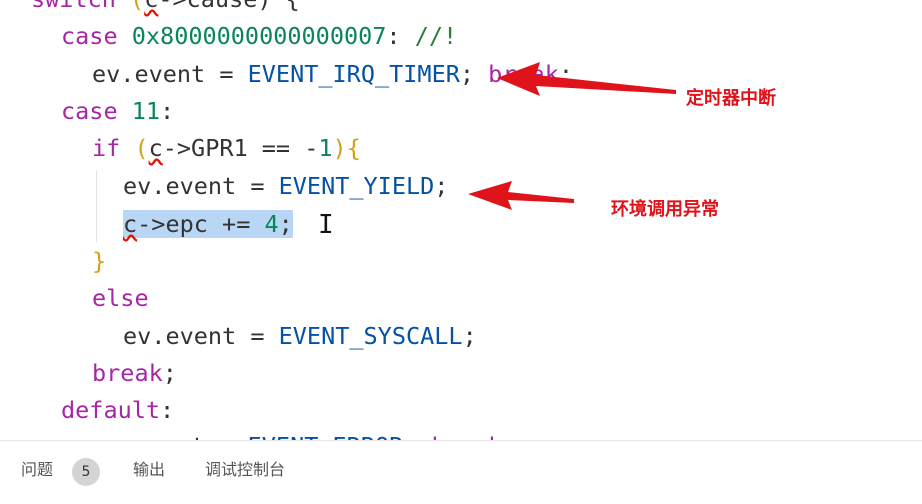 This screenshot has height=504, width=922. What do you see at coordinates (521, 195) in the screenshot?
I see `arrow-yield-icon` at bounding box center [521, 195].